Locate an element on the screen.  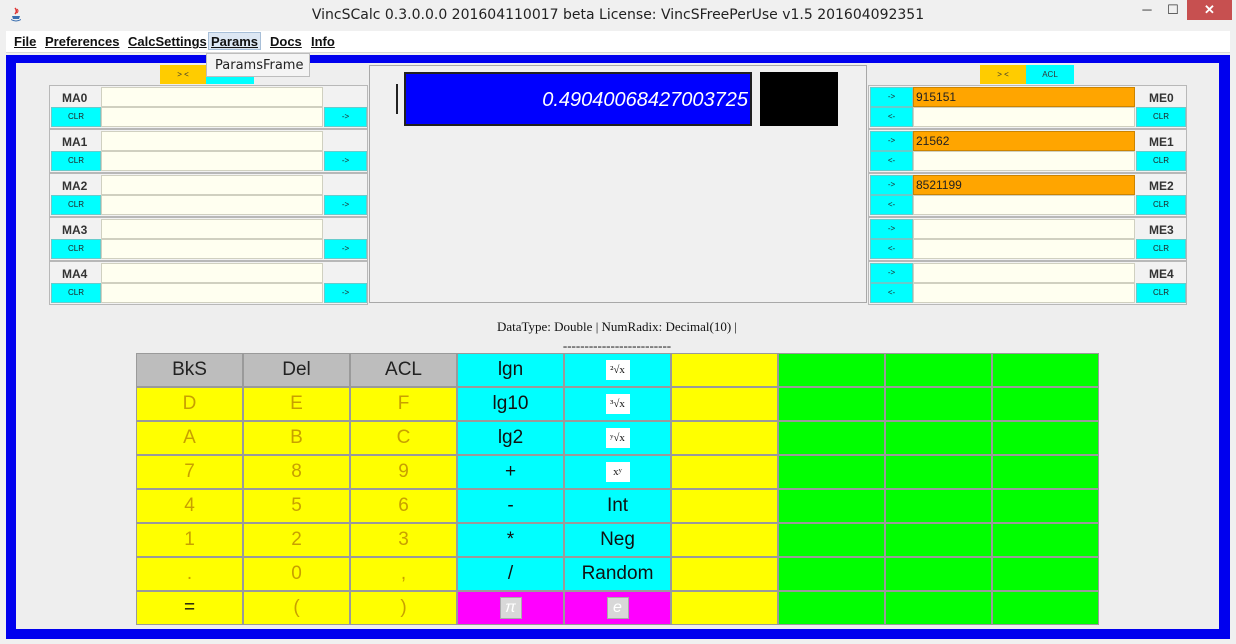
menu-file: File is located at coordinates (25, 42).